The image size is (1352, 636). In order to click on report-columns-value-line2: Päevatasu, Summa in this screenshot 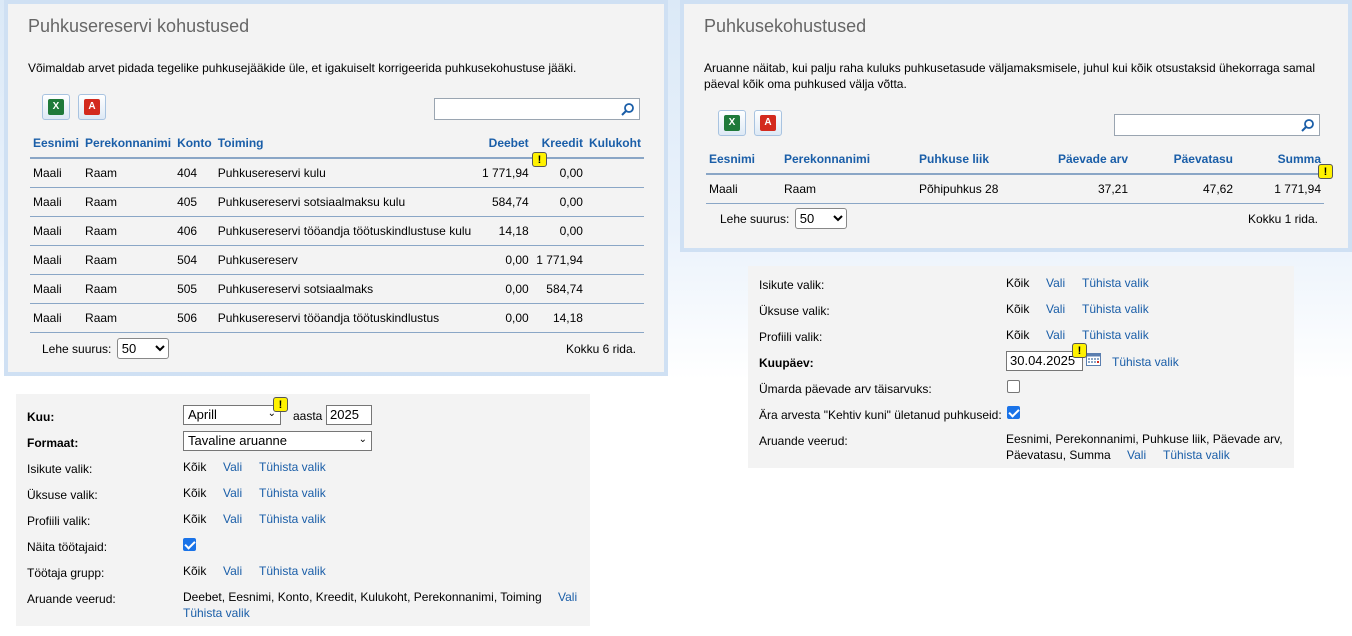, I will do `click(1058, 455)`.